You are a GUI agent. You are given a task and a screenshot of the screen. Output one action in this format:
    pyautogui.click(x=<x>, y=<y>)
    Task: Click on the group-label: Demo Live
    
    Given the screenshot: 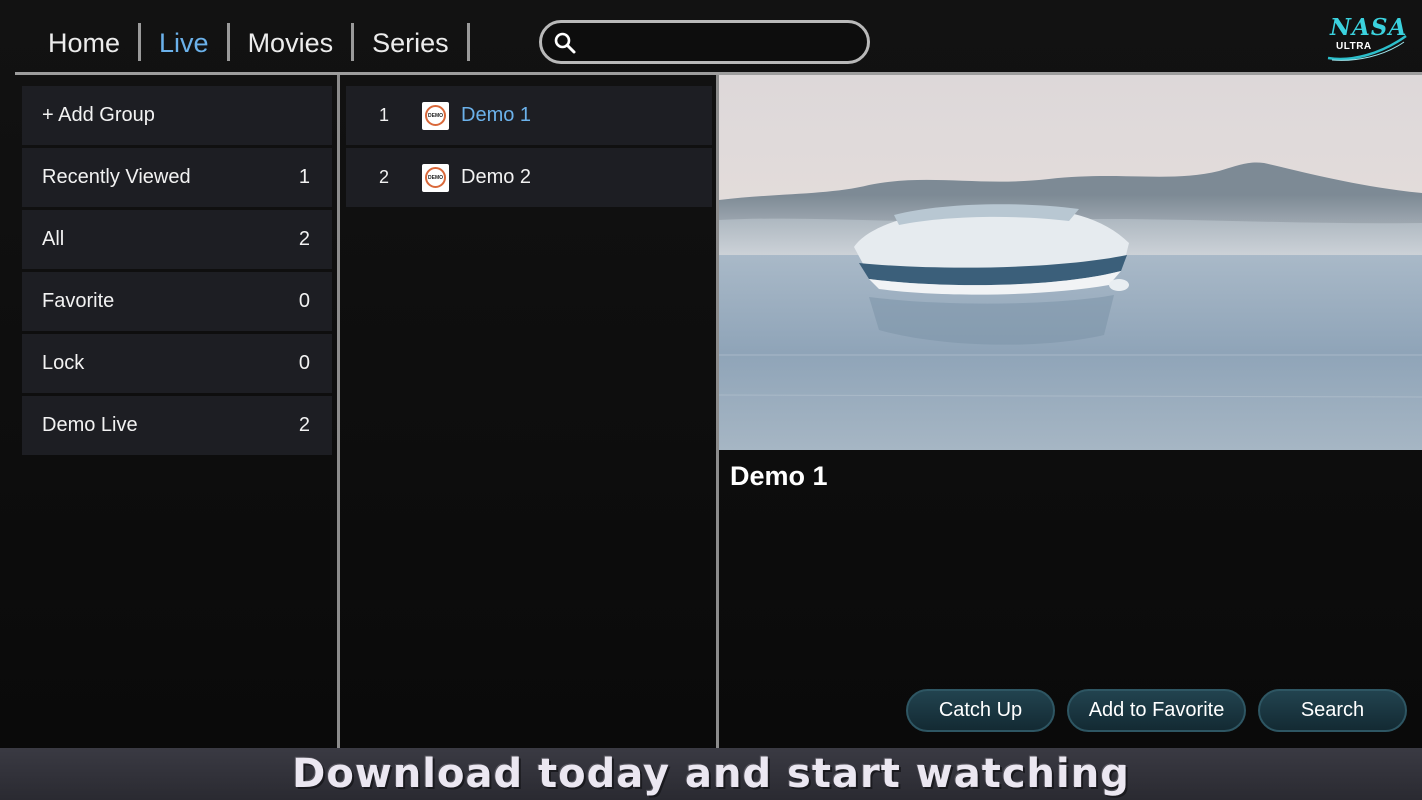 What is the action you would take?
    pyautogui.click(x=90, y=425)
    